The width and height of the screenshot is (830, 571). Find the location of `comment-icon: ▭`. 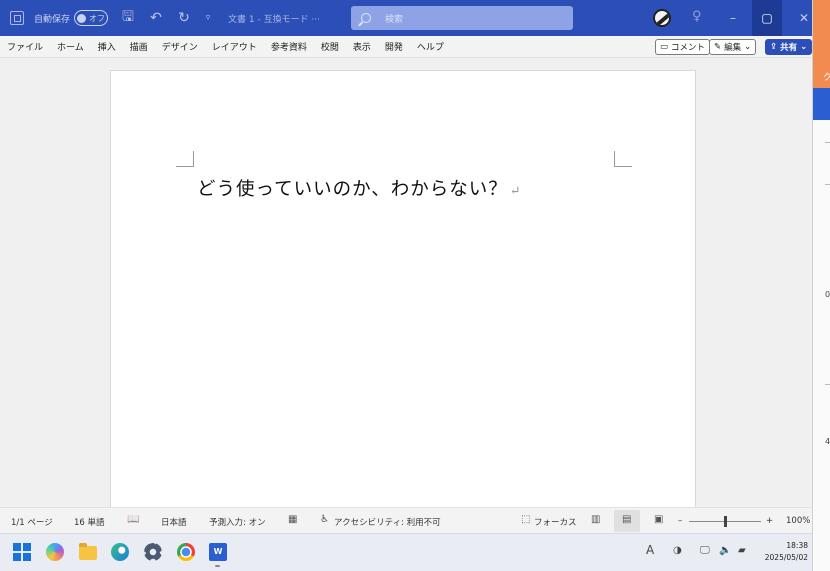

comment-icon: ▭ is located at coordinates (664, 47).